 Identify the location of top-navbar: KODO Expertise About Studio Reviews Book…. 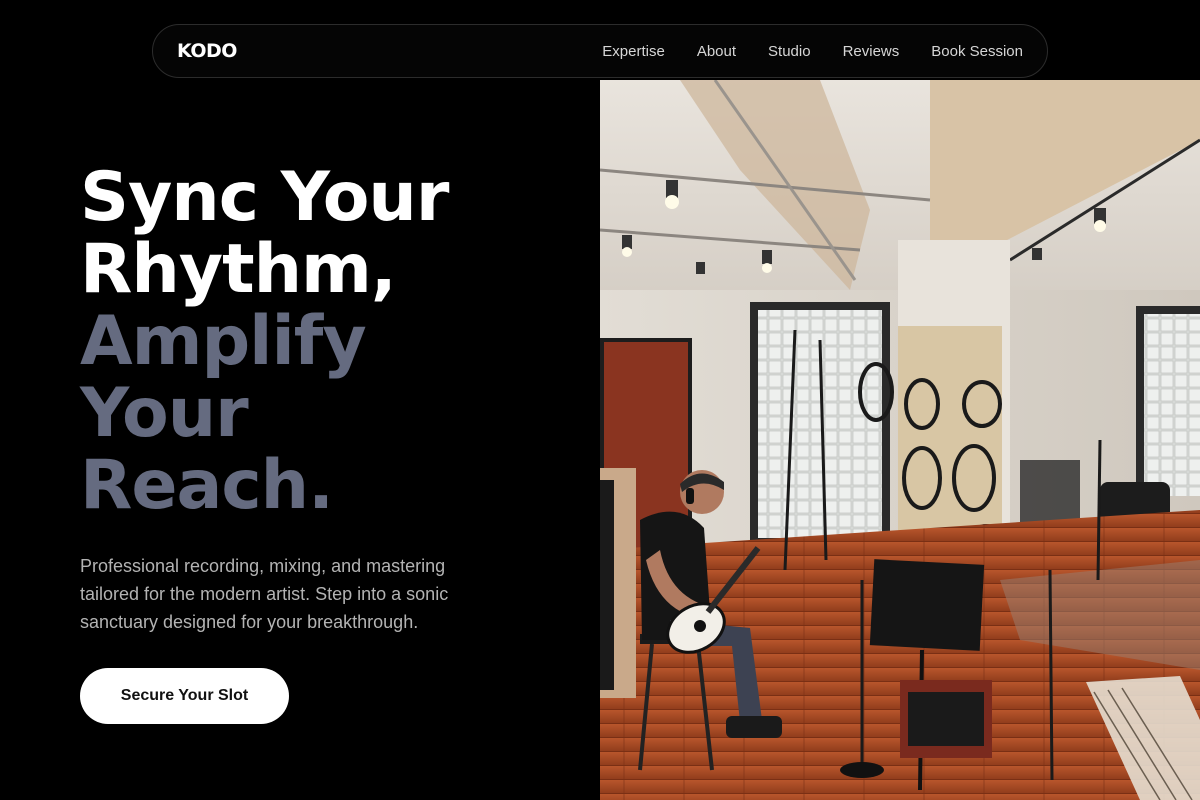
(600, 51).